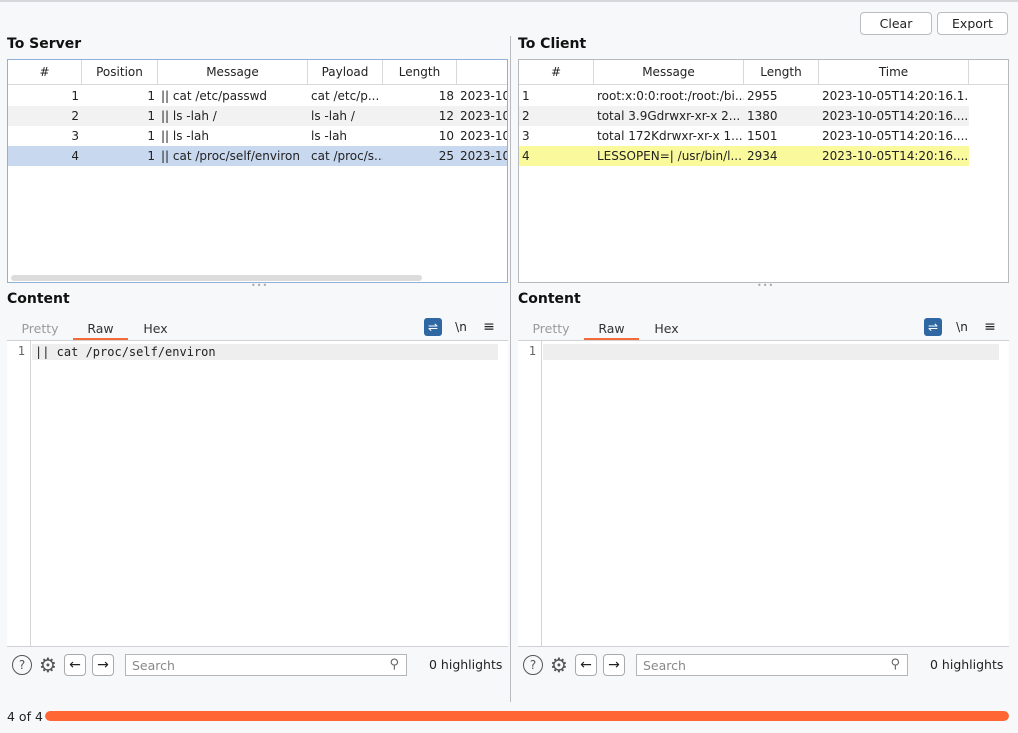  What do you see at coordinates (972, 23) in the screenshot?
I see `export-button: Export` at bounding box center [972, 23].